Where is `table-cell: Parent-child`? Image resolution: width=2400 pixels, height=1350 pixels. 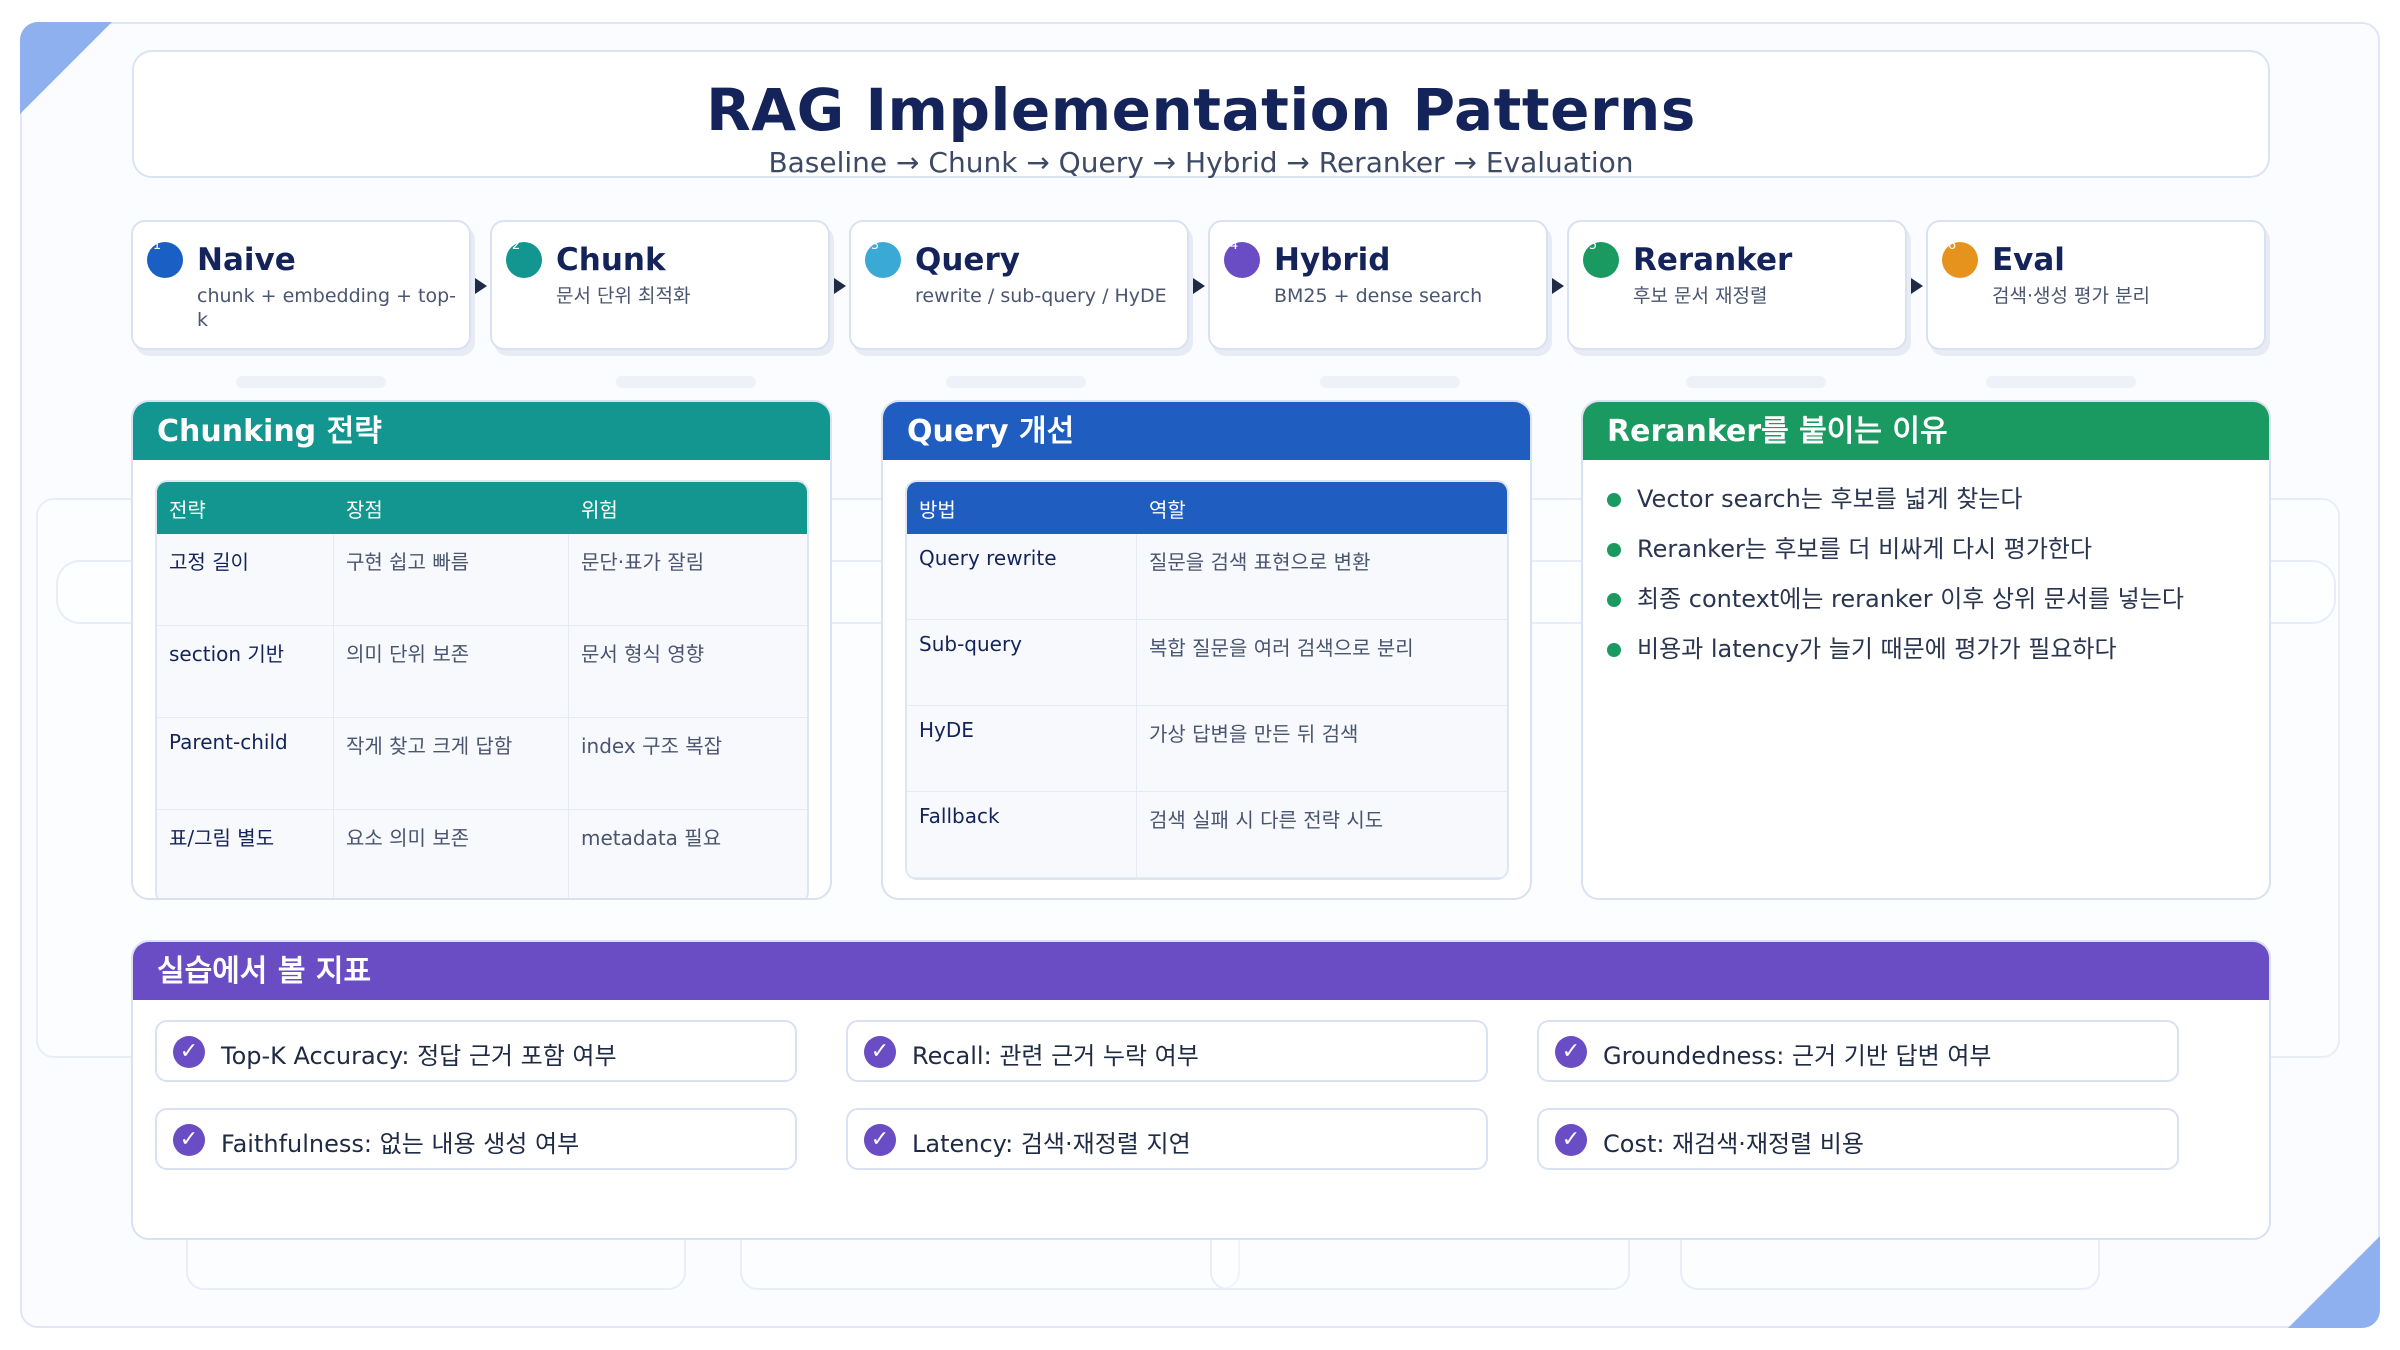
table-cell: Parent-child is located at coordinates (245, 764).